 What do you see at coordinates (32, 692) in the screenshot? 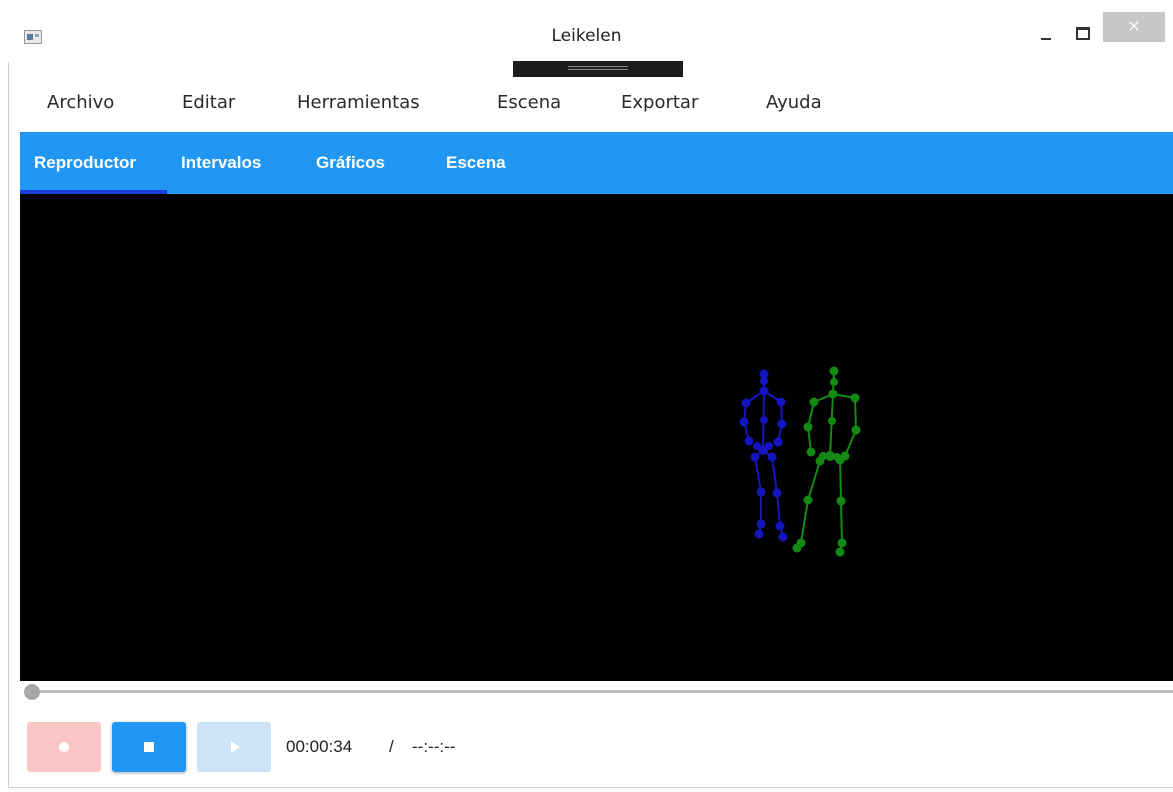
I see `seek-bar-thumb` at bounding box center [32, 692].